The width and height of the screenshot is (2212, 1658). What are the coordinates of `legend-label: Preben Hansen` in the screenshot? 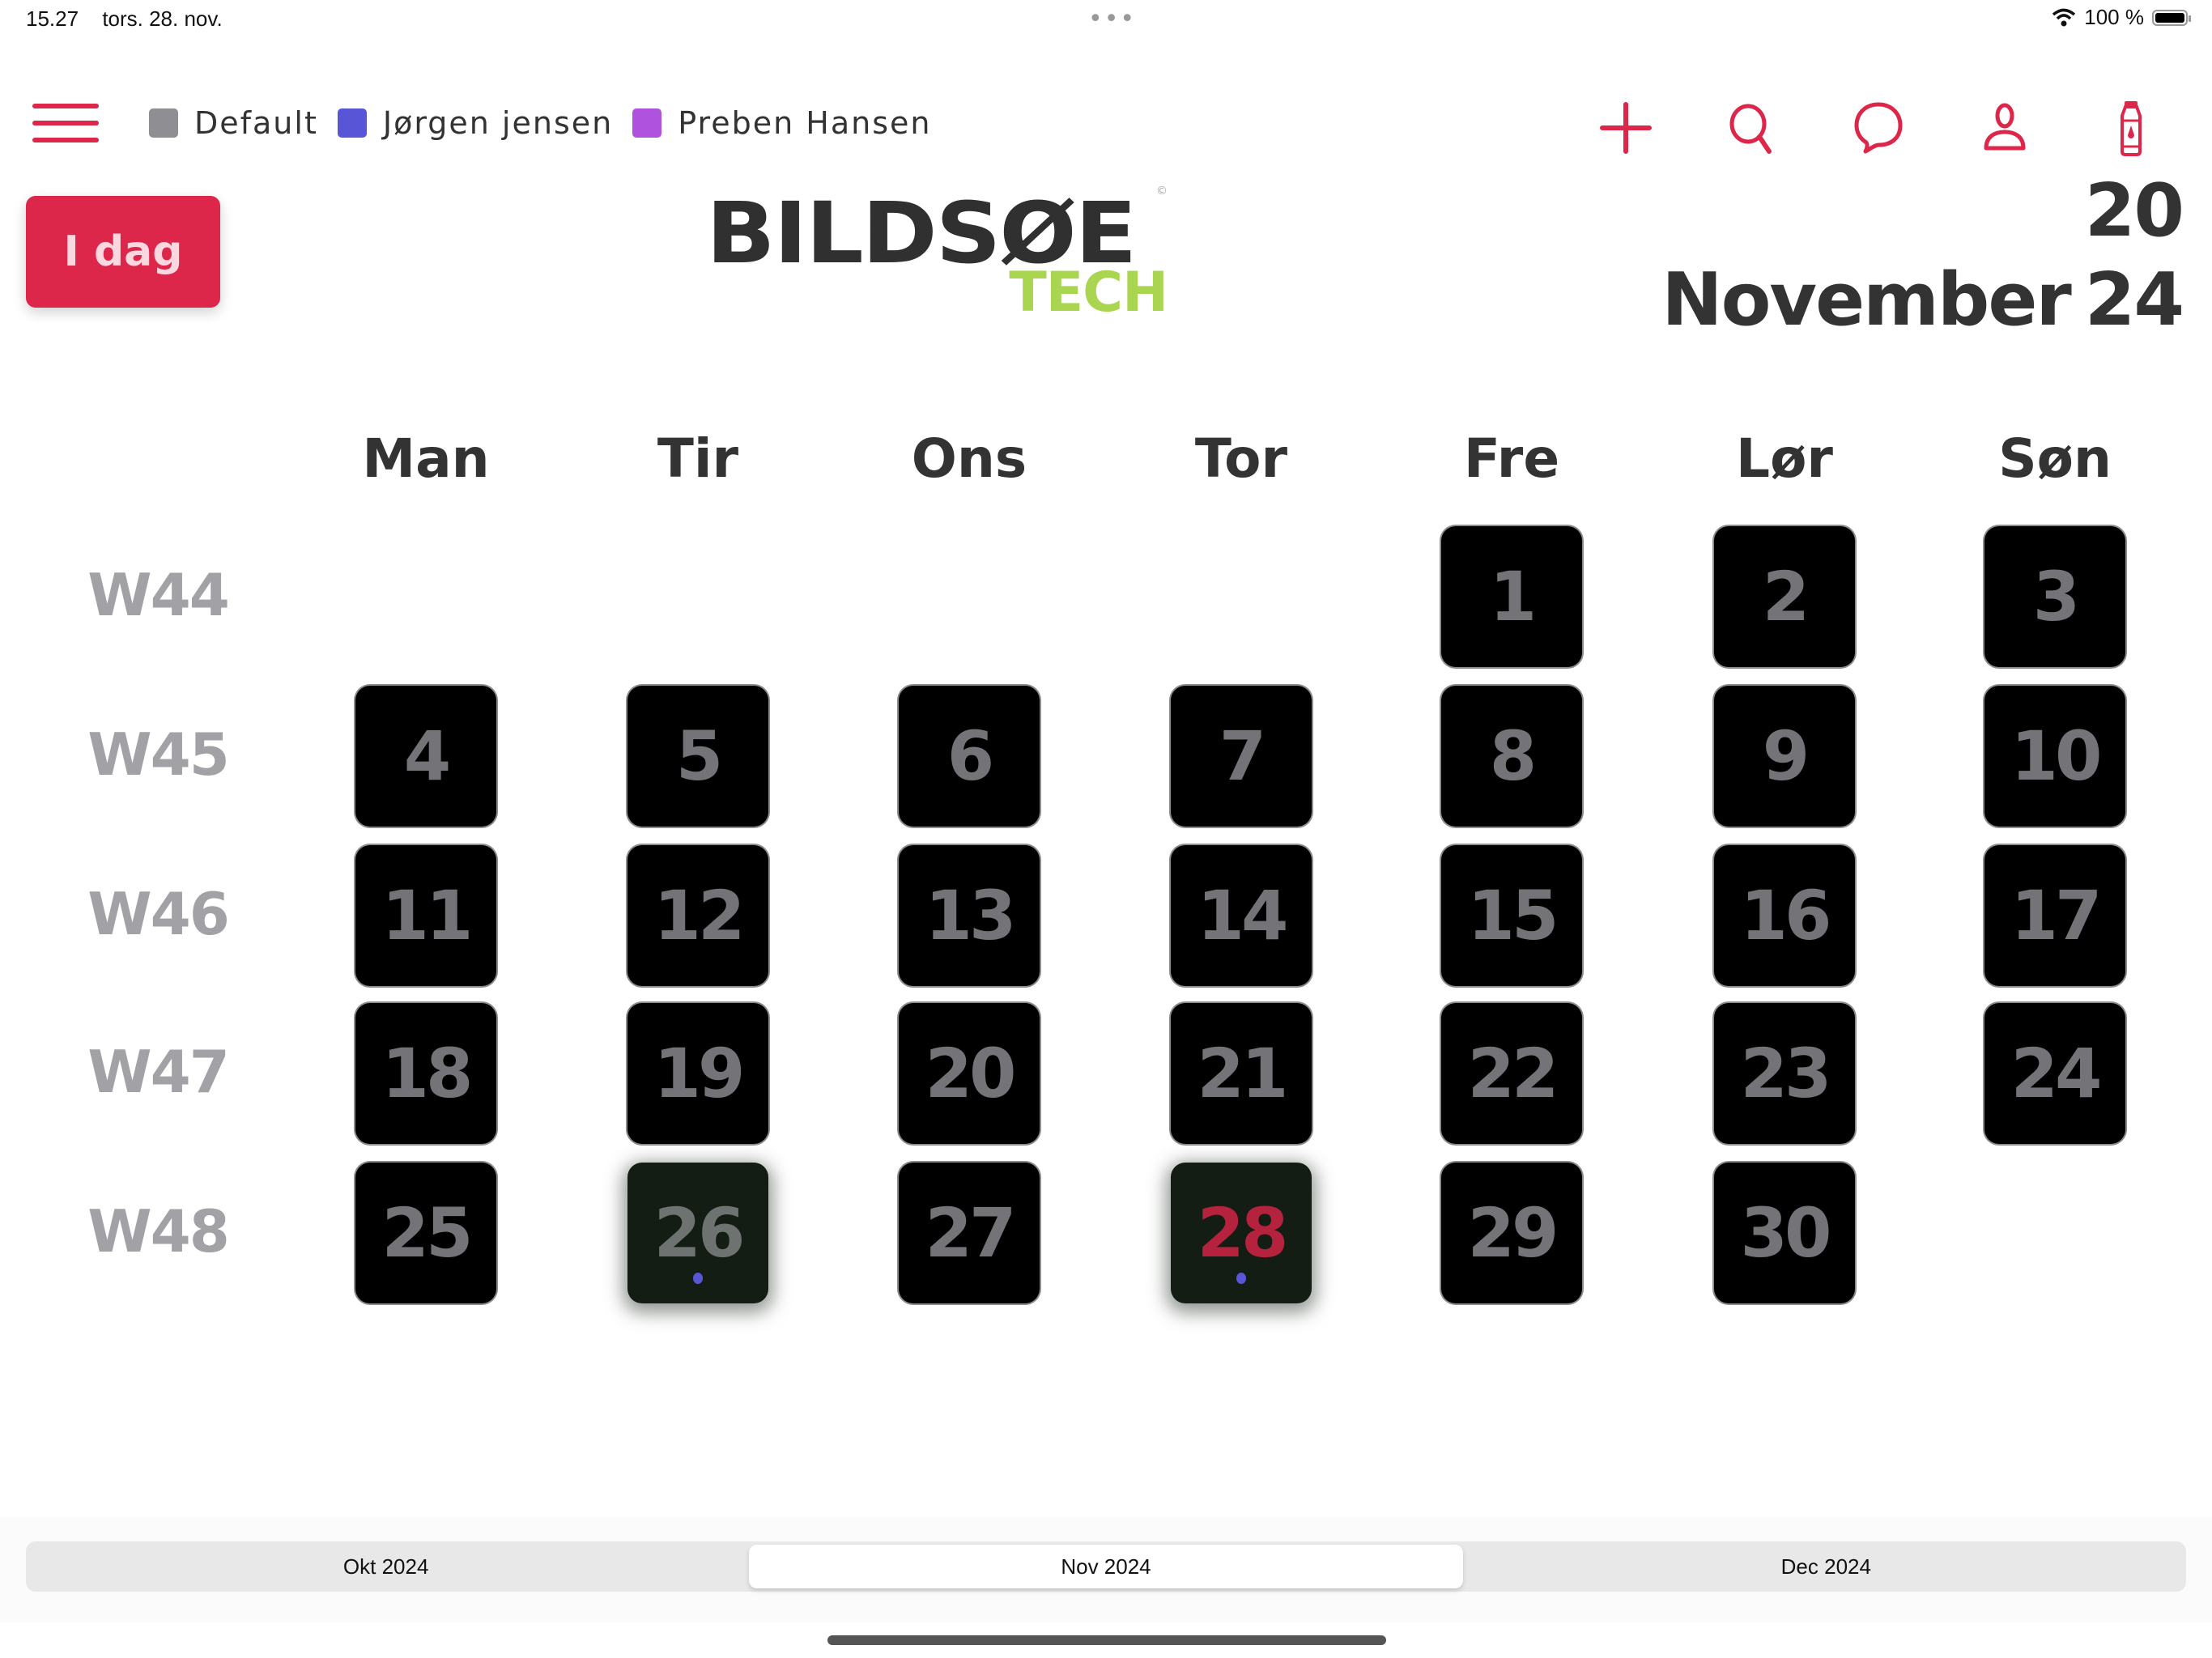 It's located at (805, 123).